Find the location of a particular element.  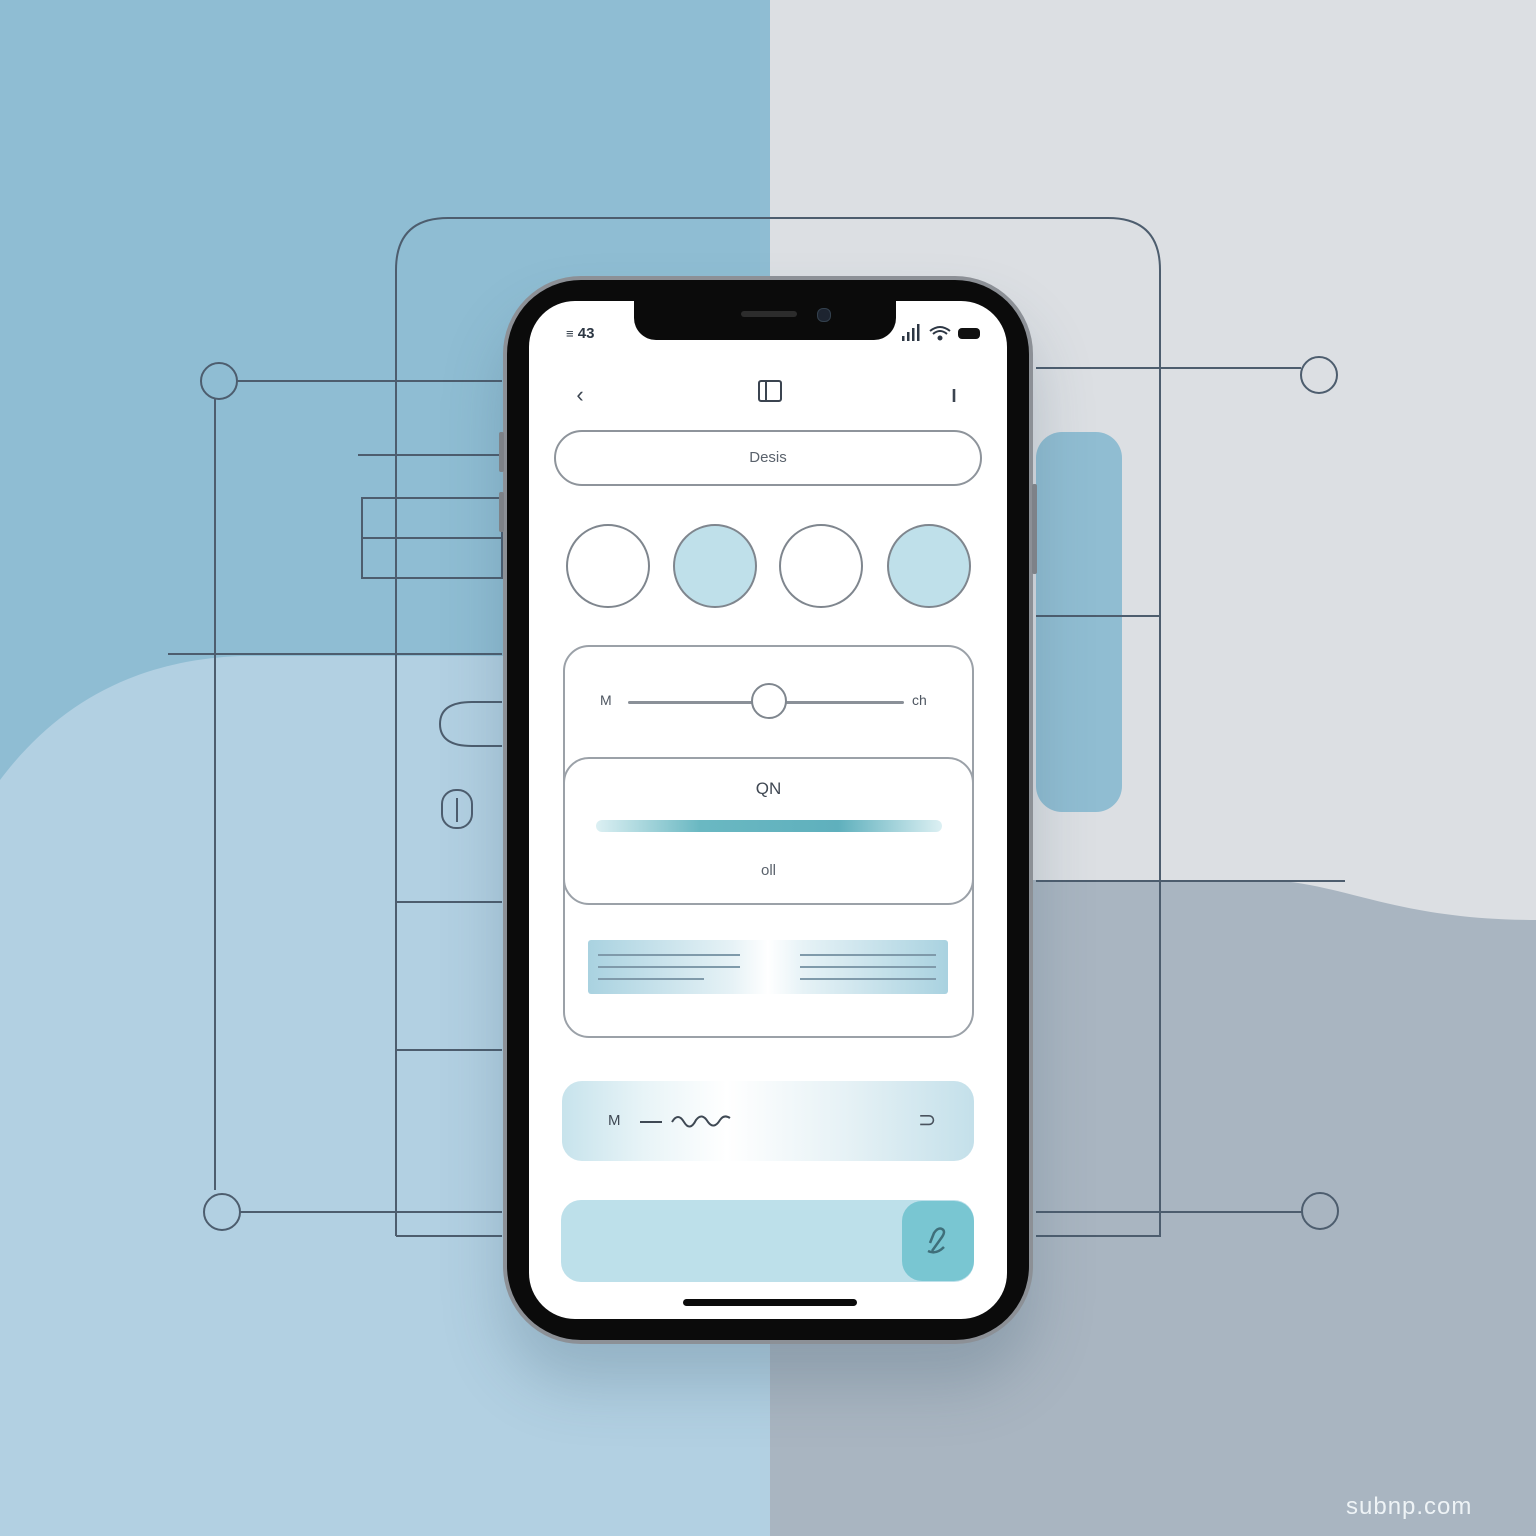

waveform-icon is located at coordinates (685, 1121).